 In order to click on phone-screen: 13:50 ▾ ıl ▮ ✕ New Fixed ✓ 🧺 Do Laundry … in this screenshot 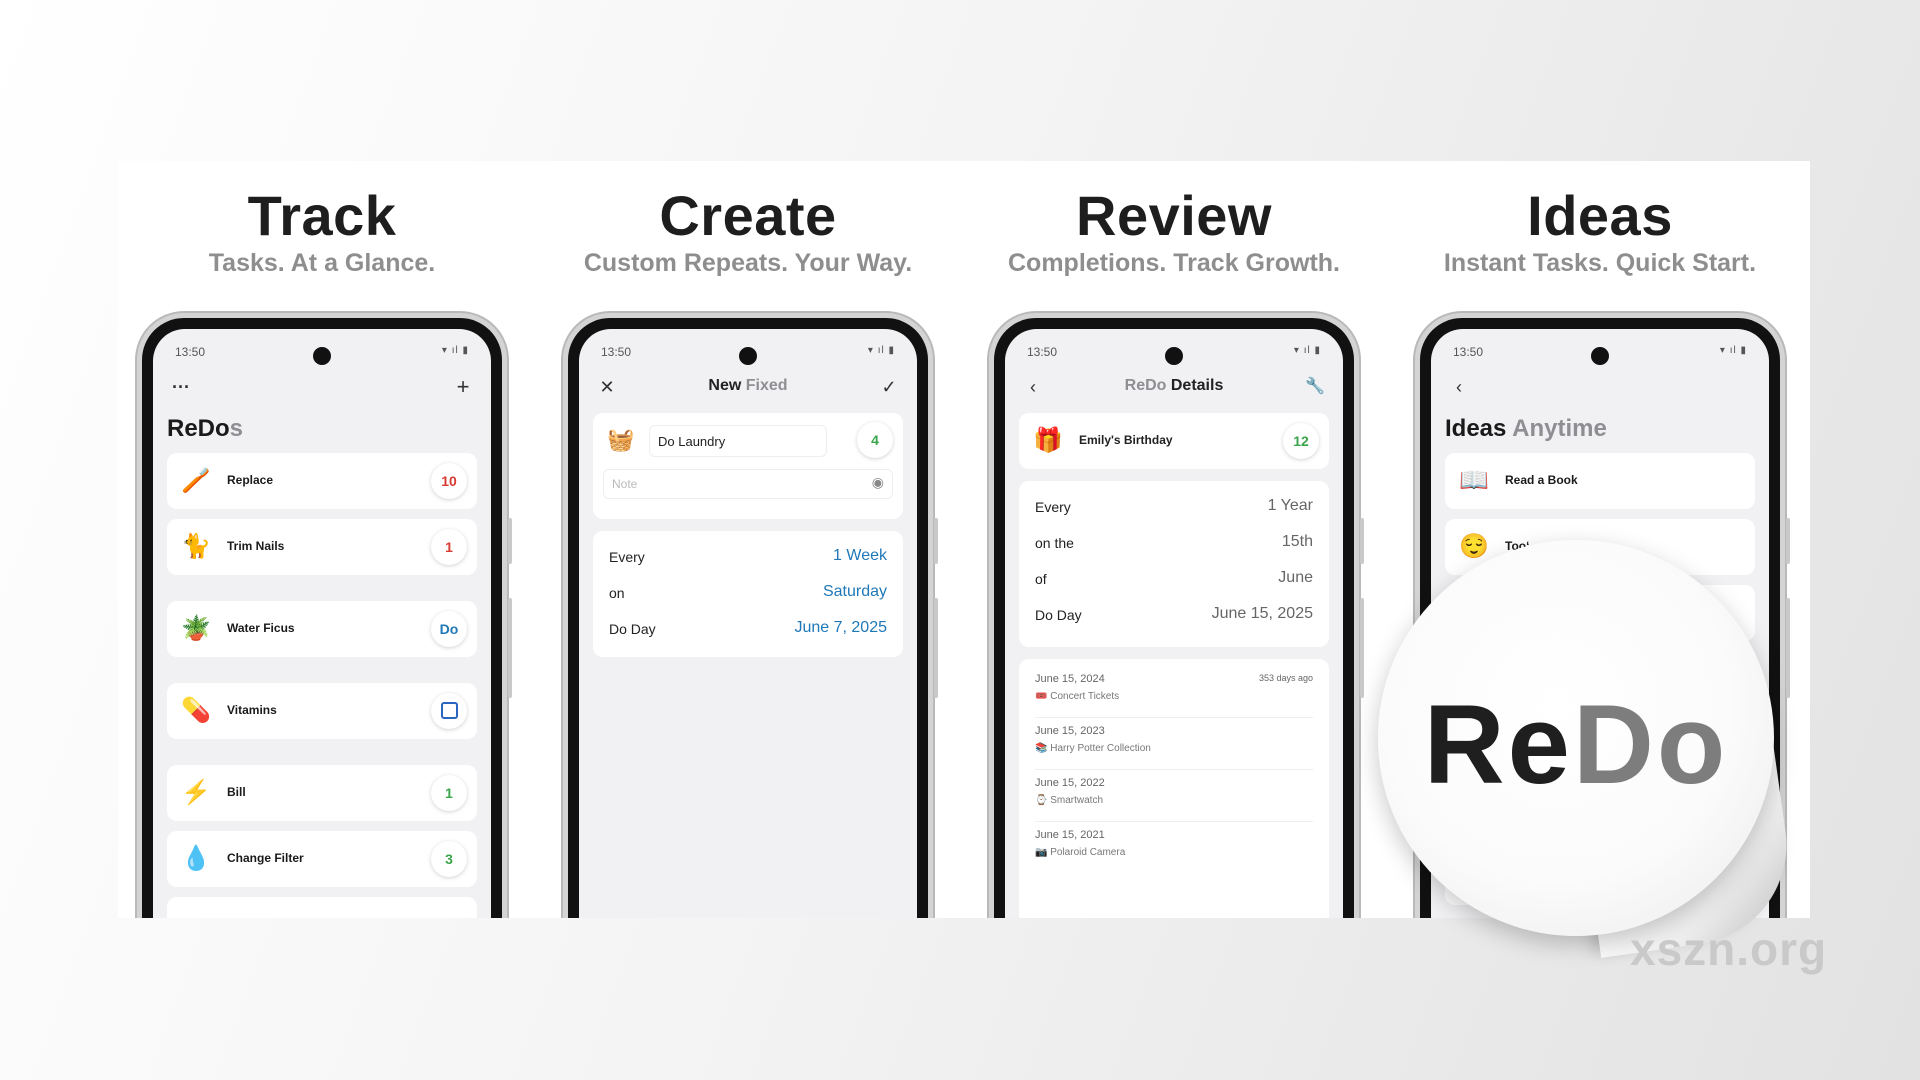, I will do `click(748, 623)`.